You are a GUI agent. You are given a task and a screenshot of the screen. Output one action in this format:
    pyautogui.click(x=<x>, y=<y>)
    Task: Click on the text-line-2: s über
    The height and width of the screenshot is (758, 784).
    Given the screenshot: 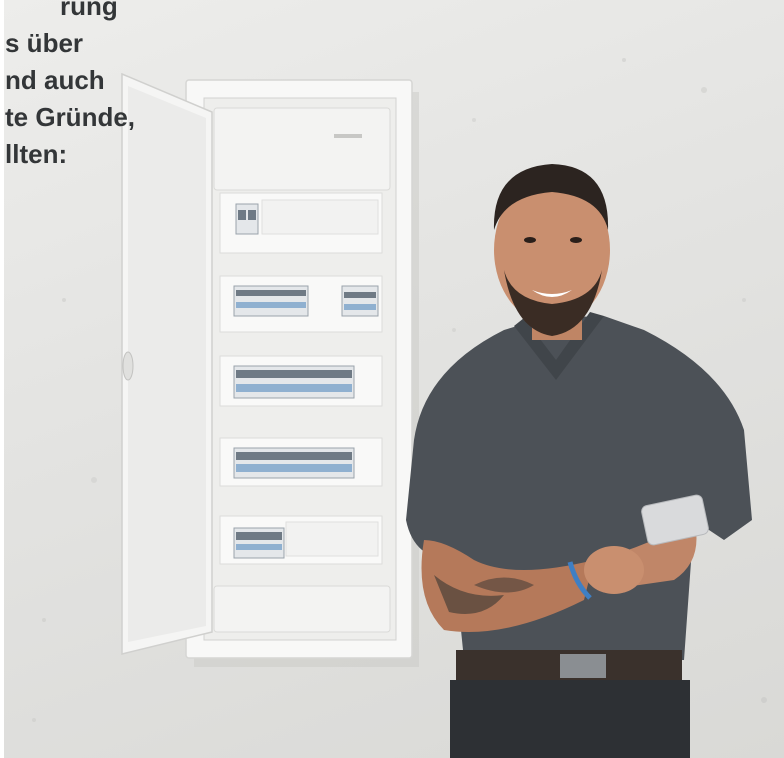 What is the action you would take?
    pyautogui.click(x=44, y=43)
    